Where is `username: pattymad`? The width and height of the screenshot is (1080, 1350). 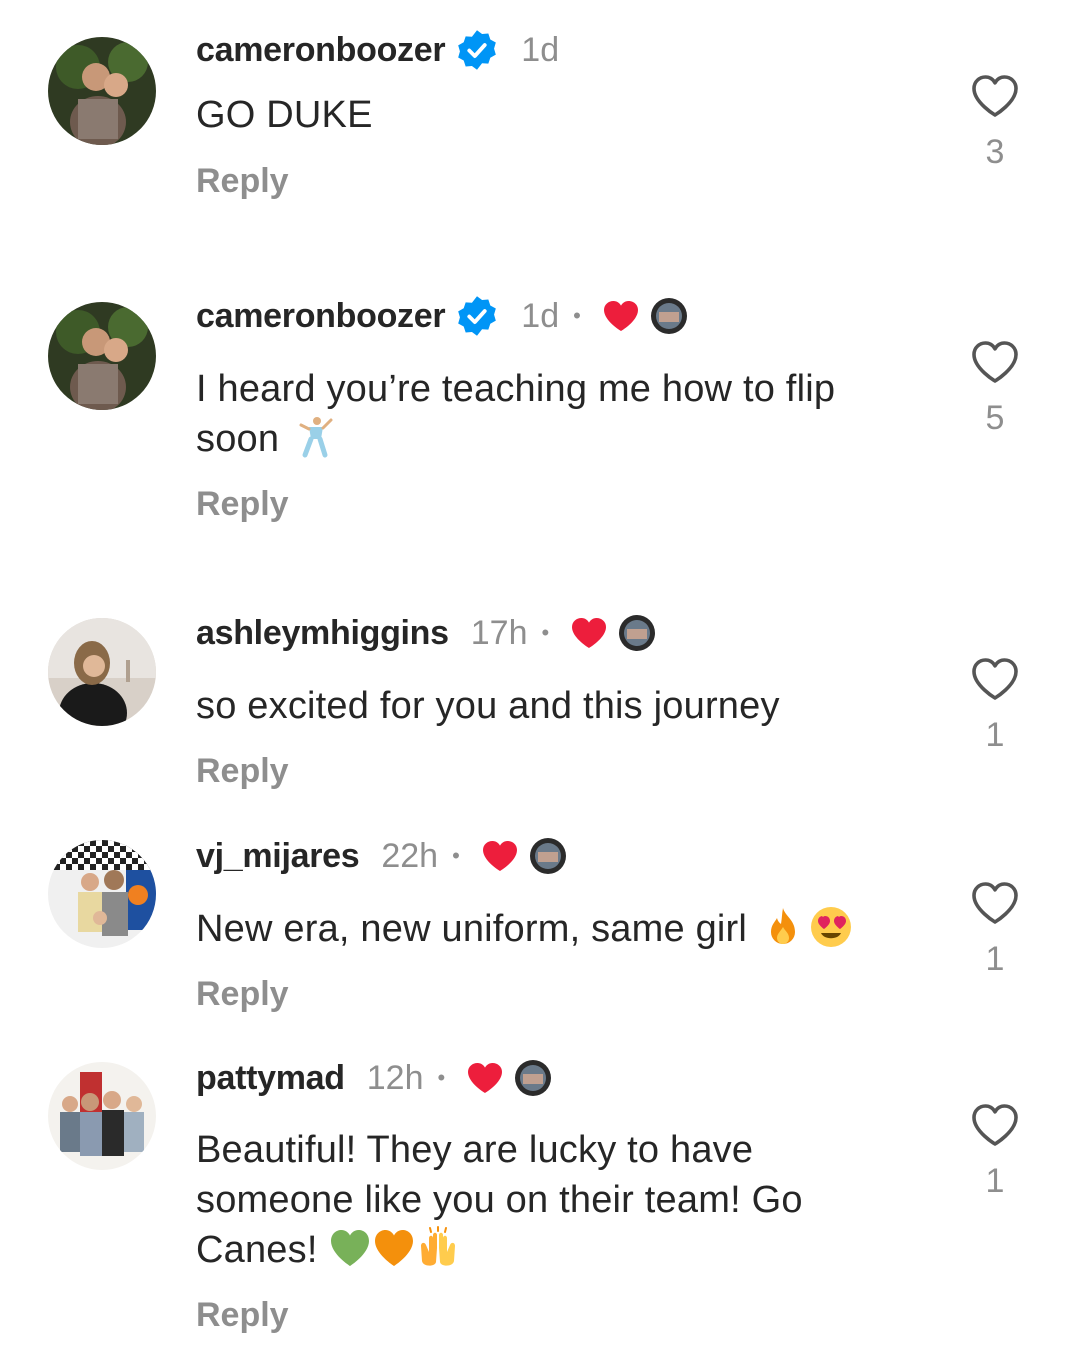
username: pattymad is located at coordinates (270, 1078).